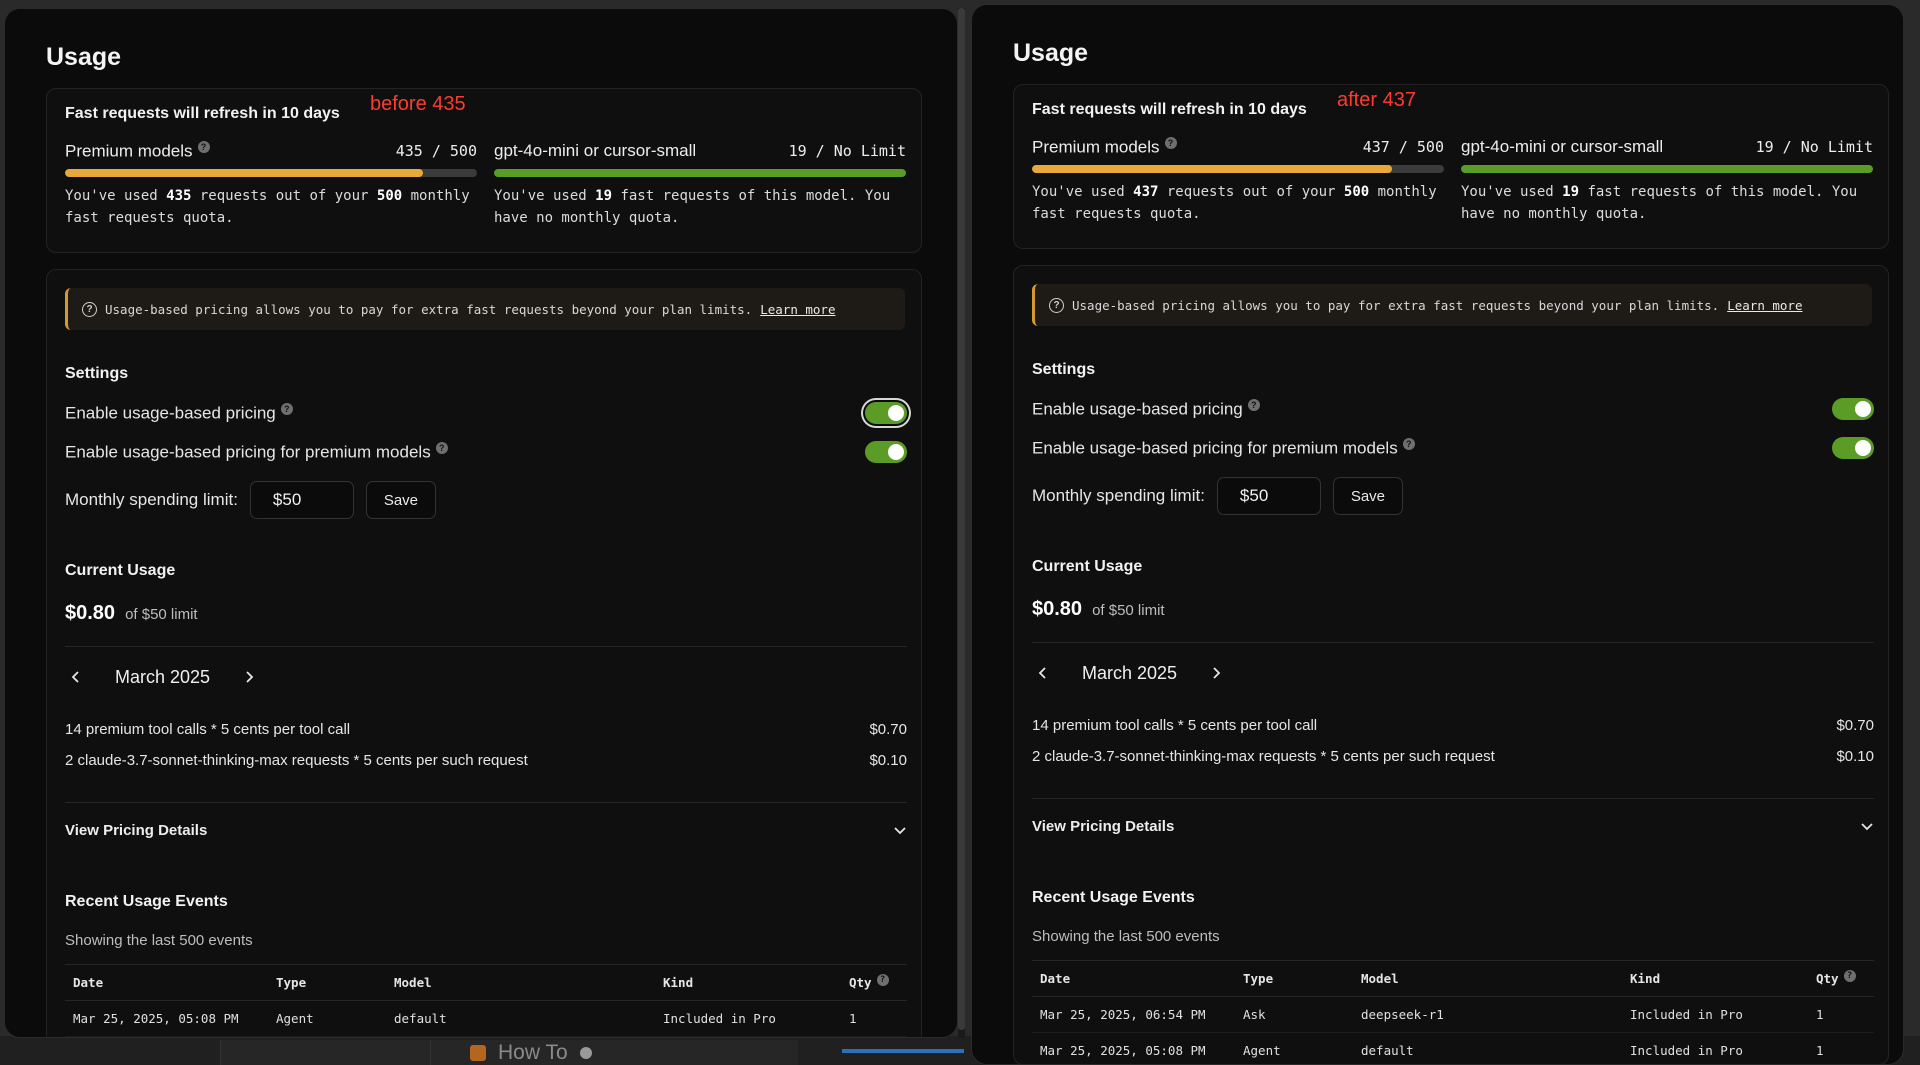  I want to click on premium-count: 435 / 500, so click(436, 151).